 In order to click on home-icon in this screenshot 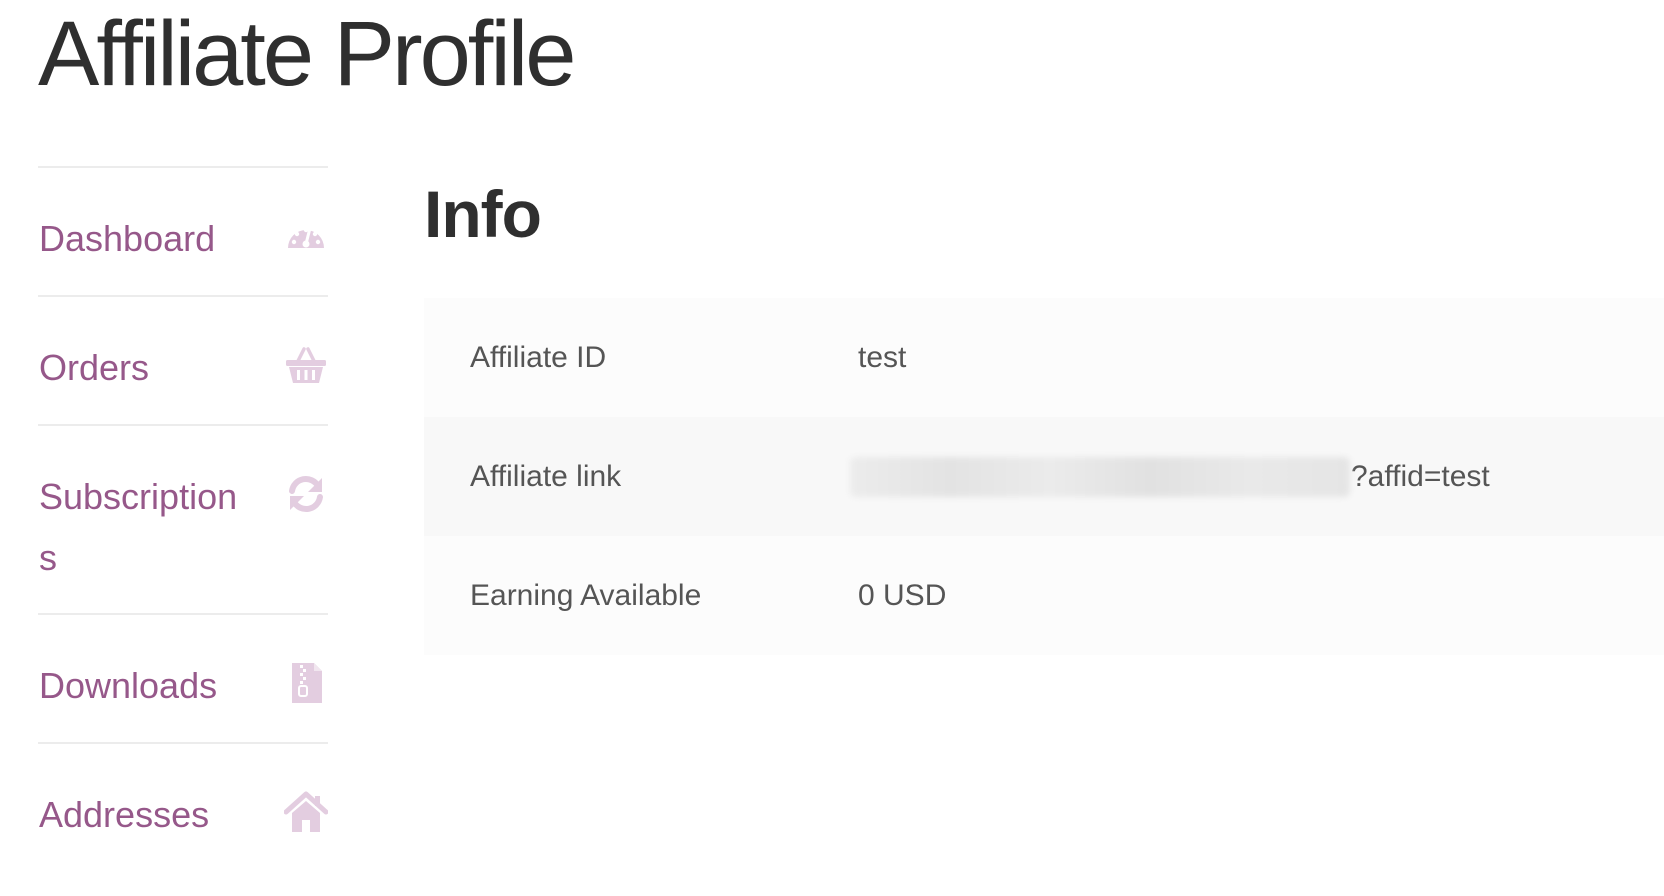, I will do `click(306, 812)`.